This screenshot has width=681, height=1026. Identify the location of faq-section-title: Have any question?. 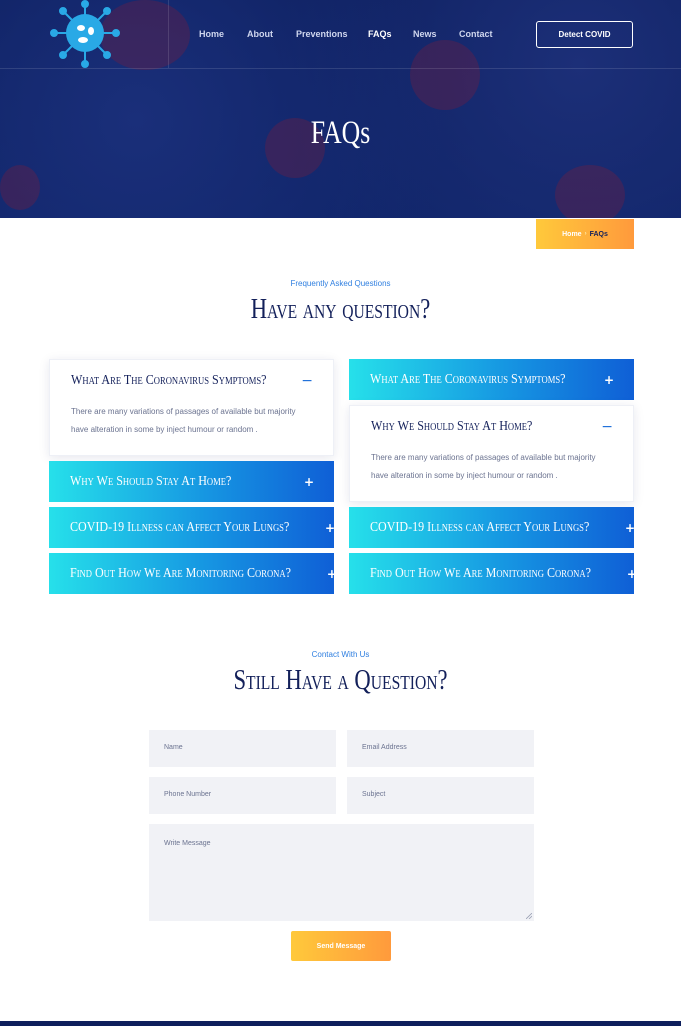
(340, 309).